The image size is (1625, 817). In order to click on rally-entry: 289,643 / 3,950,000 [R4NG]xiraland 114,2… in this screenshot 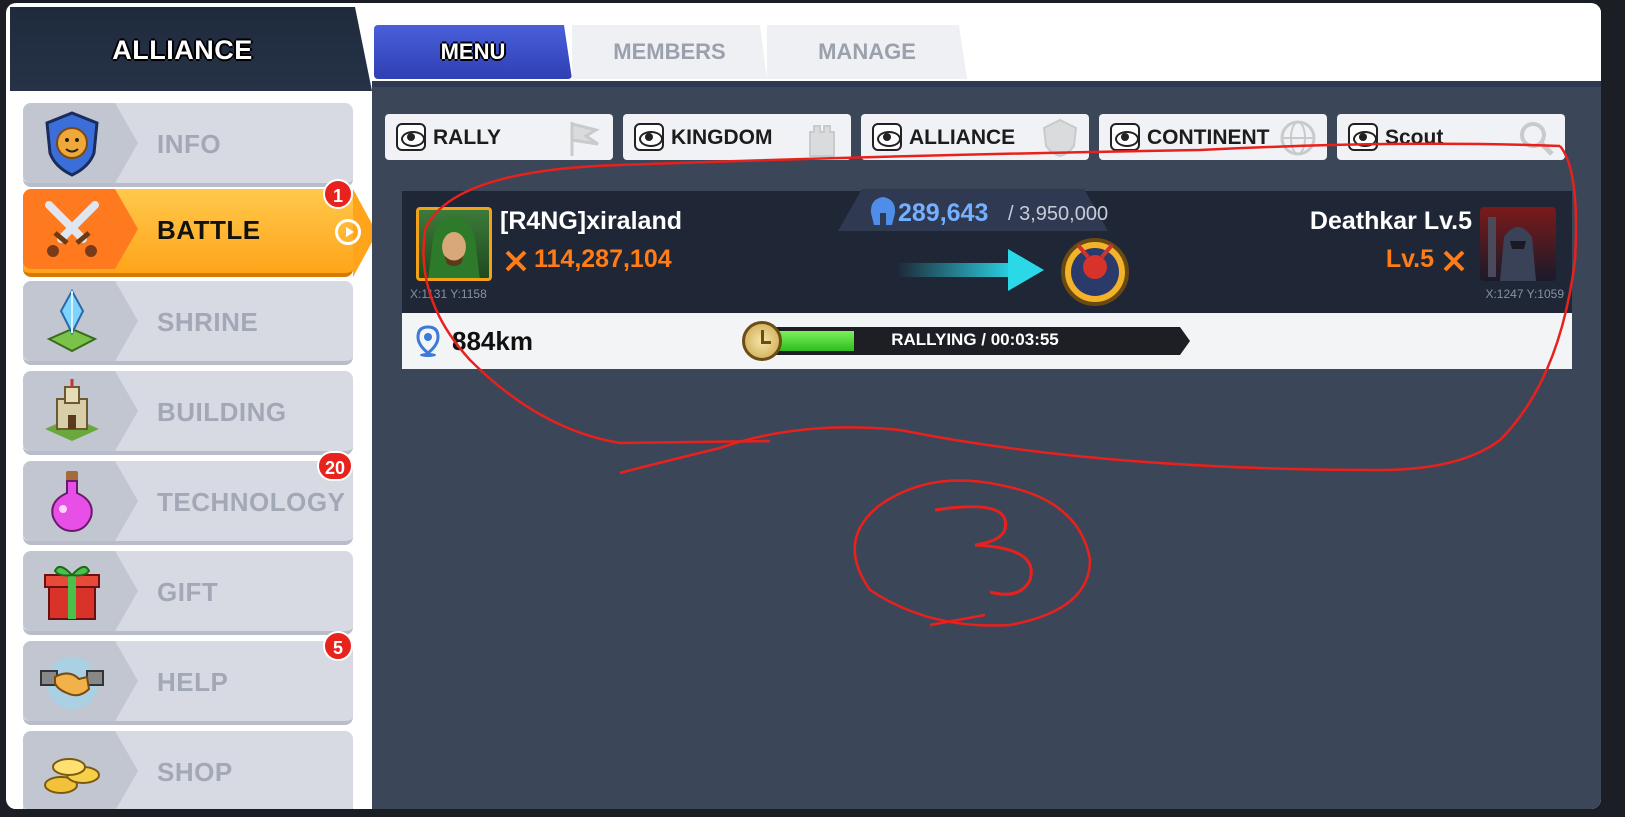, I will do `click(987, 251)`.